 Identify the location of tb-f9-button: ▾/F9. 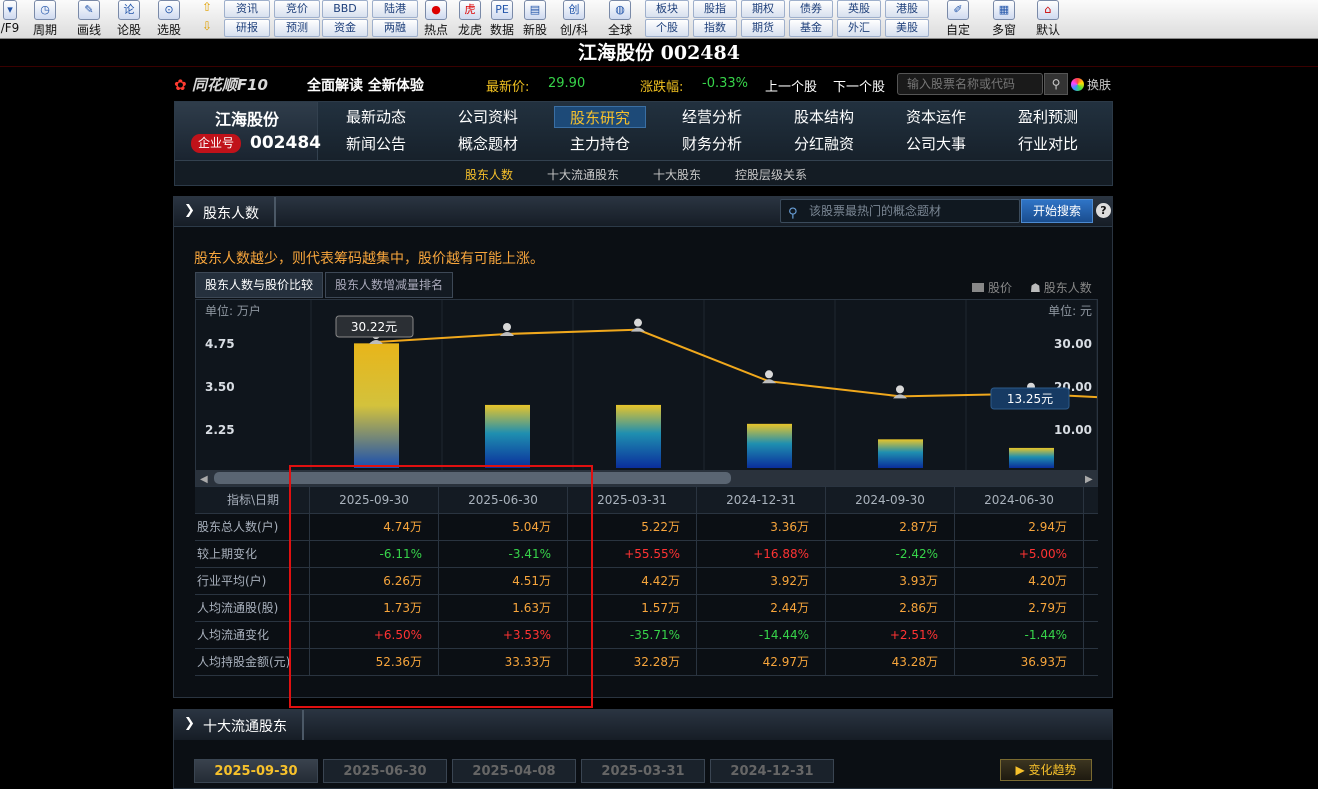
(10, 17).